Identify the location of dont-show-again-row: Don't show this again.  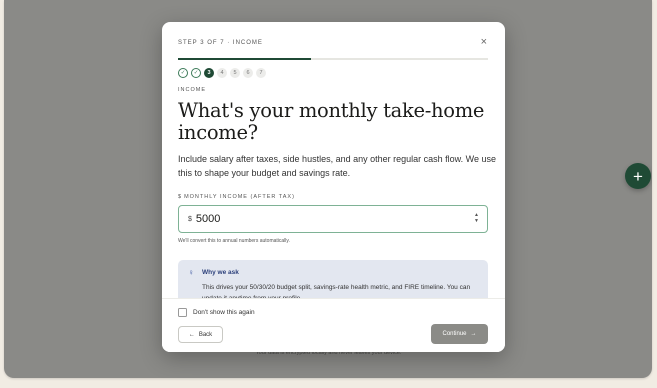
(216, 312).